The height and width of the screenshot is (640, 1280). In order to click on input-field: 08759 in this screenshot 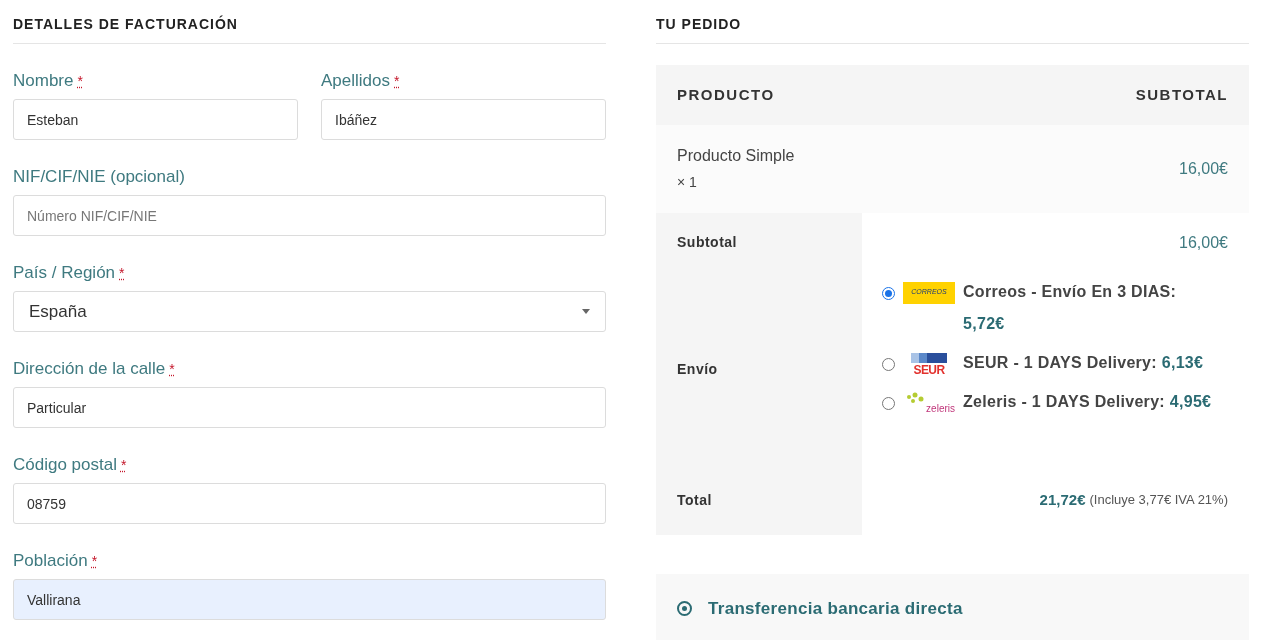, I will do `click(309, 503)`.